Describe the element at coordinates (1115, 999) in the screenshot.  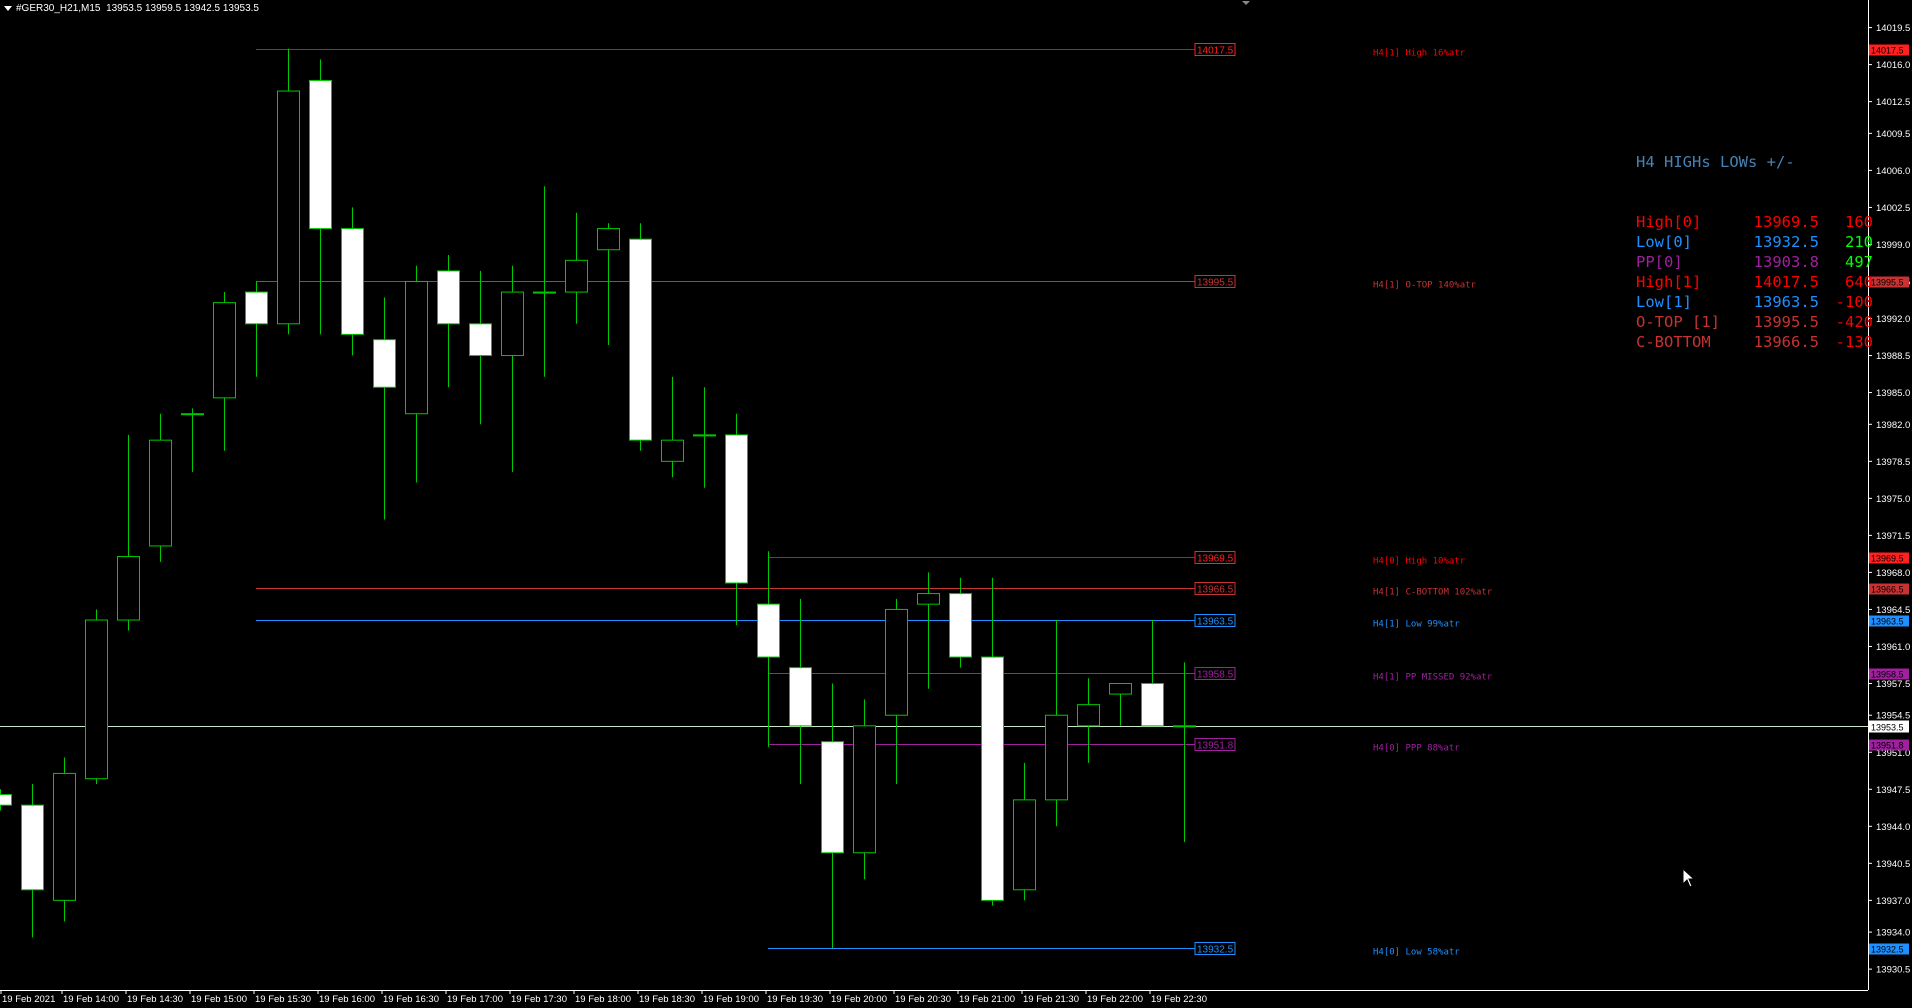
I see `time-tick-label: 19 Feb 22:00` at that location.